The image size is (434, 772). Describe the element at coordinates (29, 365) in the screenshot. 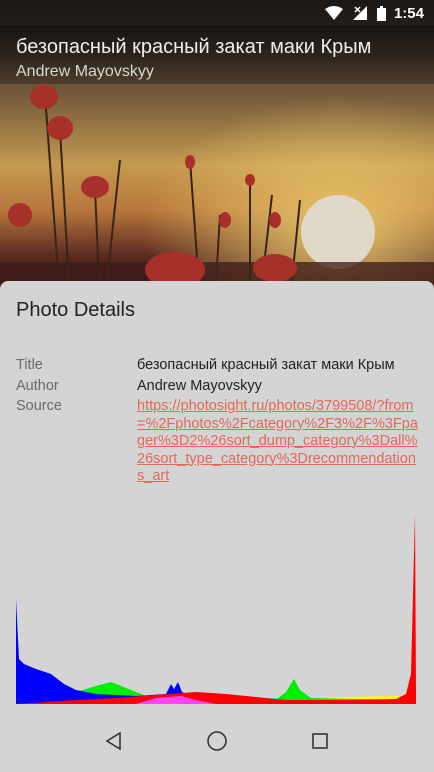

I see `detail-label: Title` at that location.